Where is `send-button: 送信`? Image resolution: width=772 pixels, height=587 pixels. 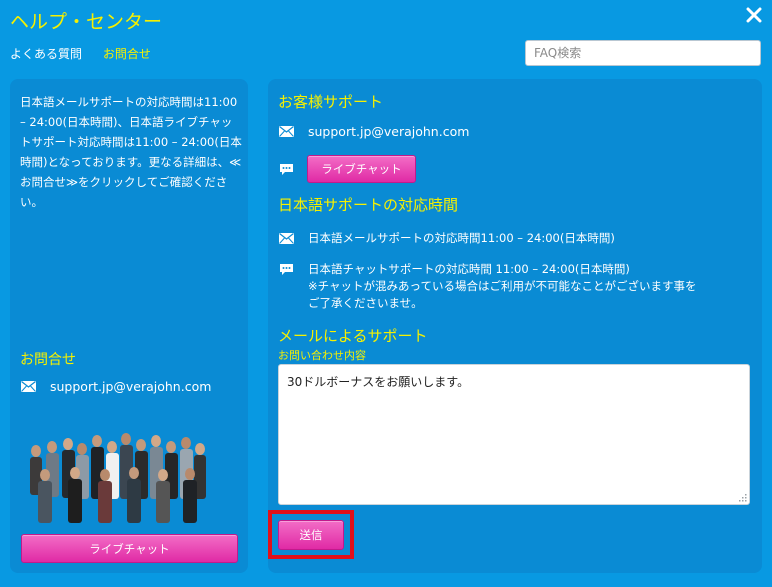 send-button: 送信 is located at coordinates (311, 535).